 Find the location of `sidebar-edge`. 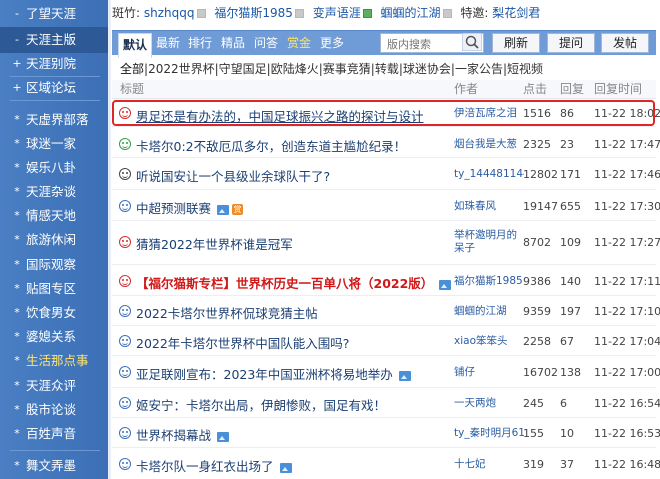

sidebar-edge is located at coordinates (109, 239).